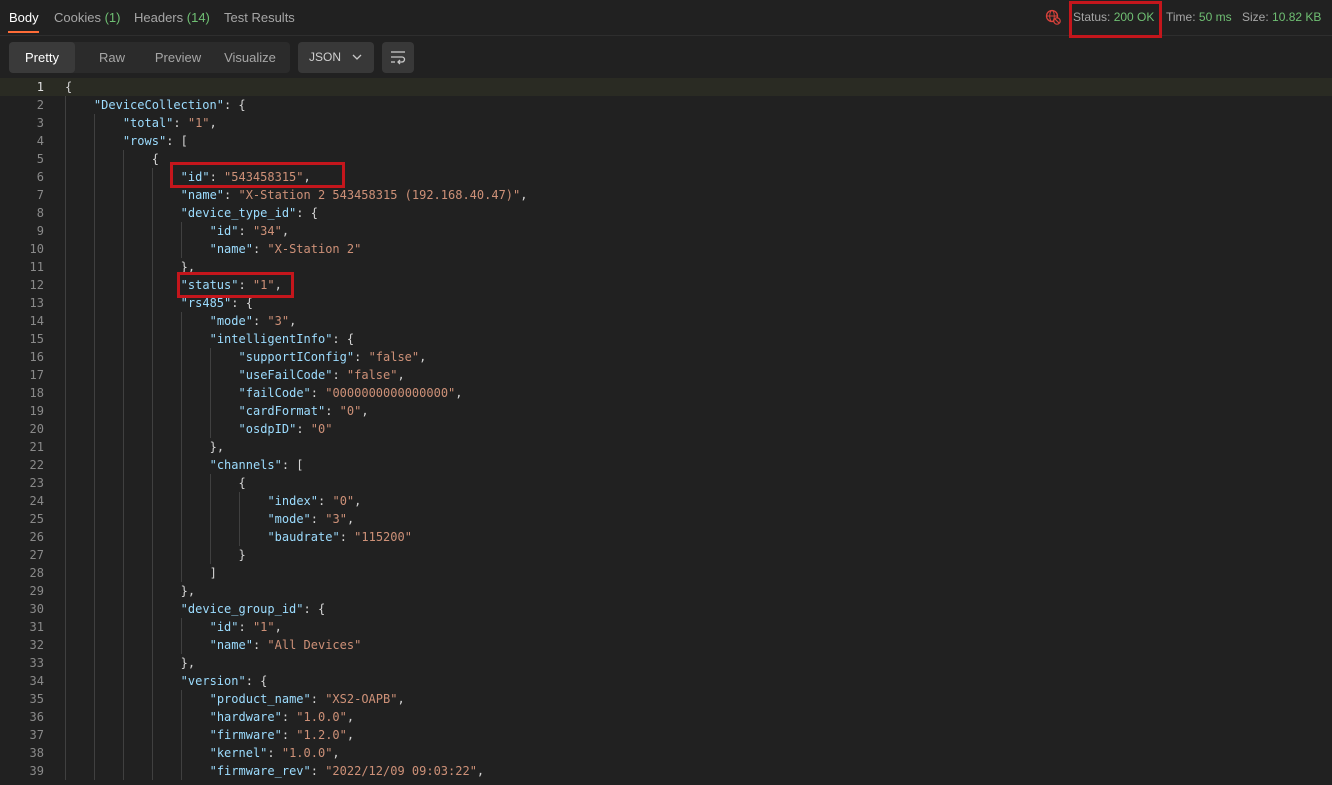 This screenshot has width=1332, height=785. What do you see at coordinates (260, 699) in the screenshot?
I see `json-key: "product_name"` at bounding box center [260, 699].